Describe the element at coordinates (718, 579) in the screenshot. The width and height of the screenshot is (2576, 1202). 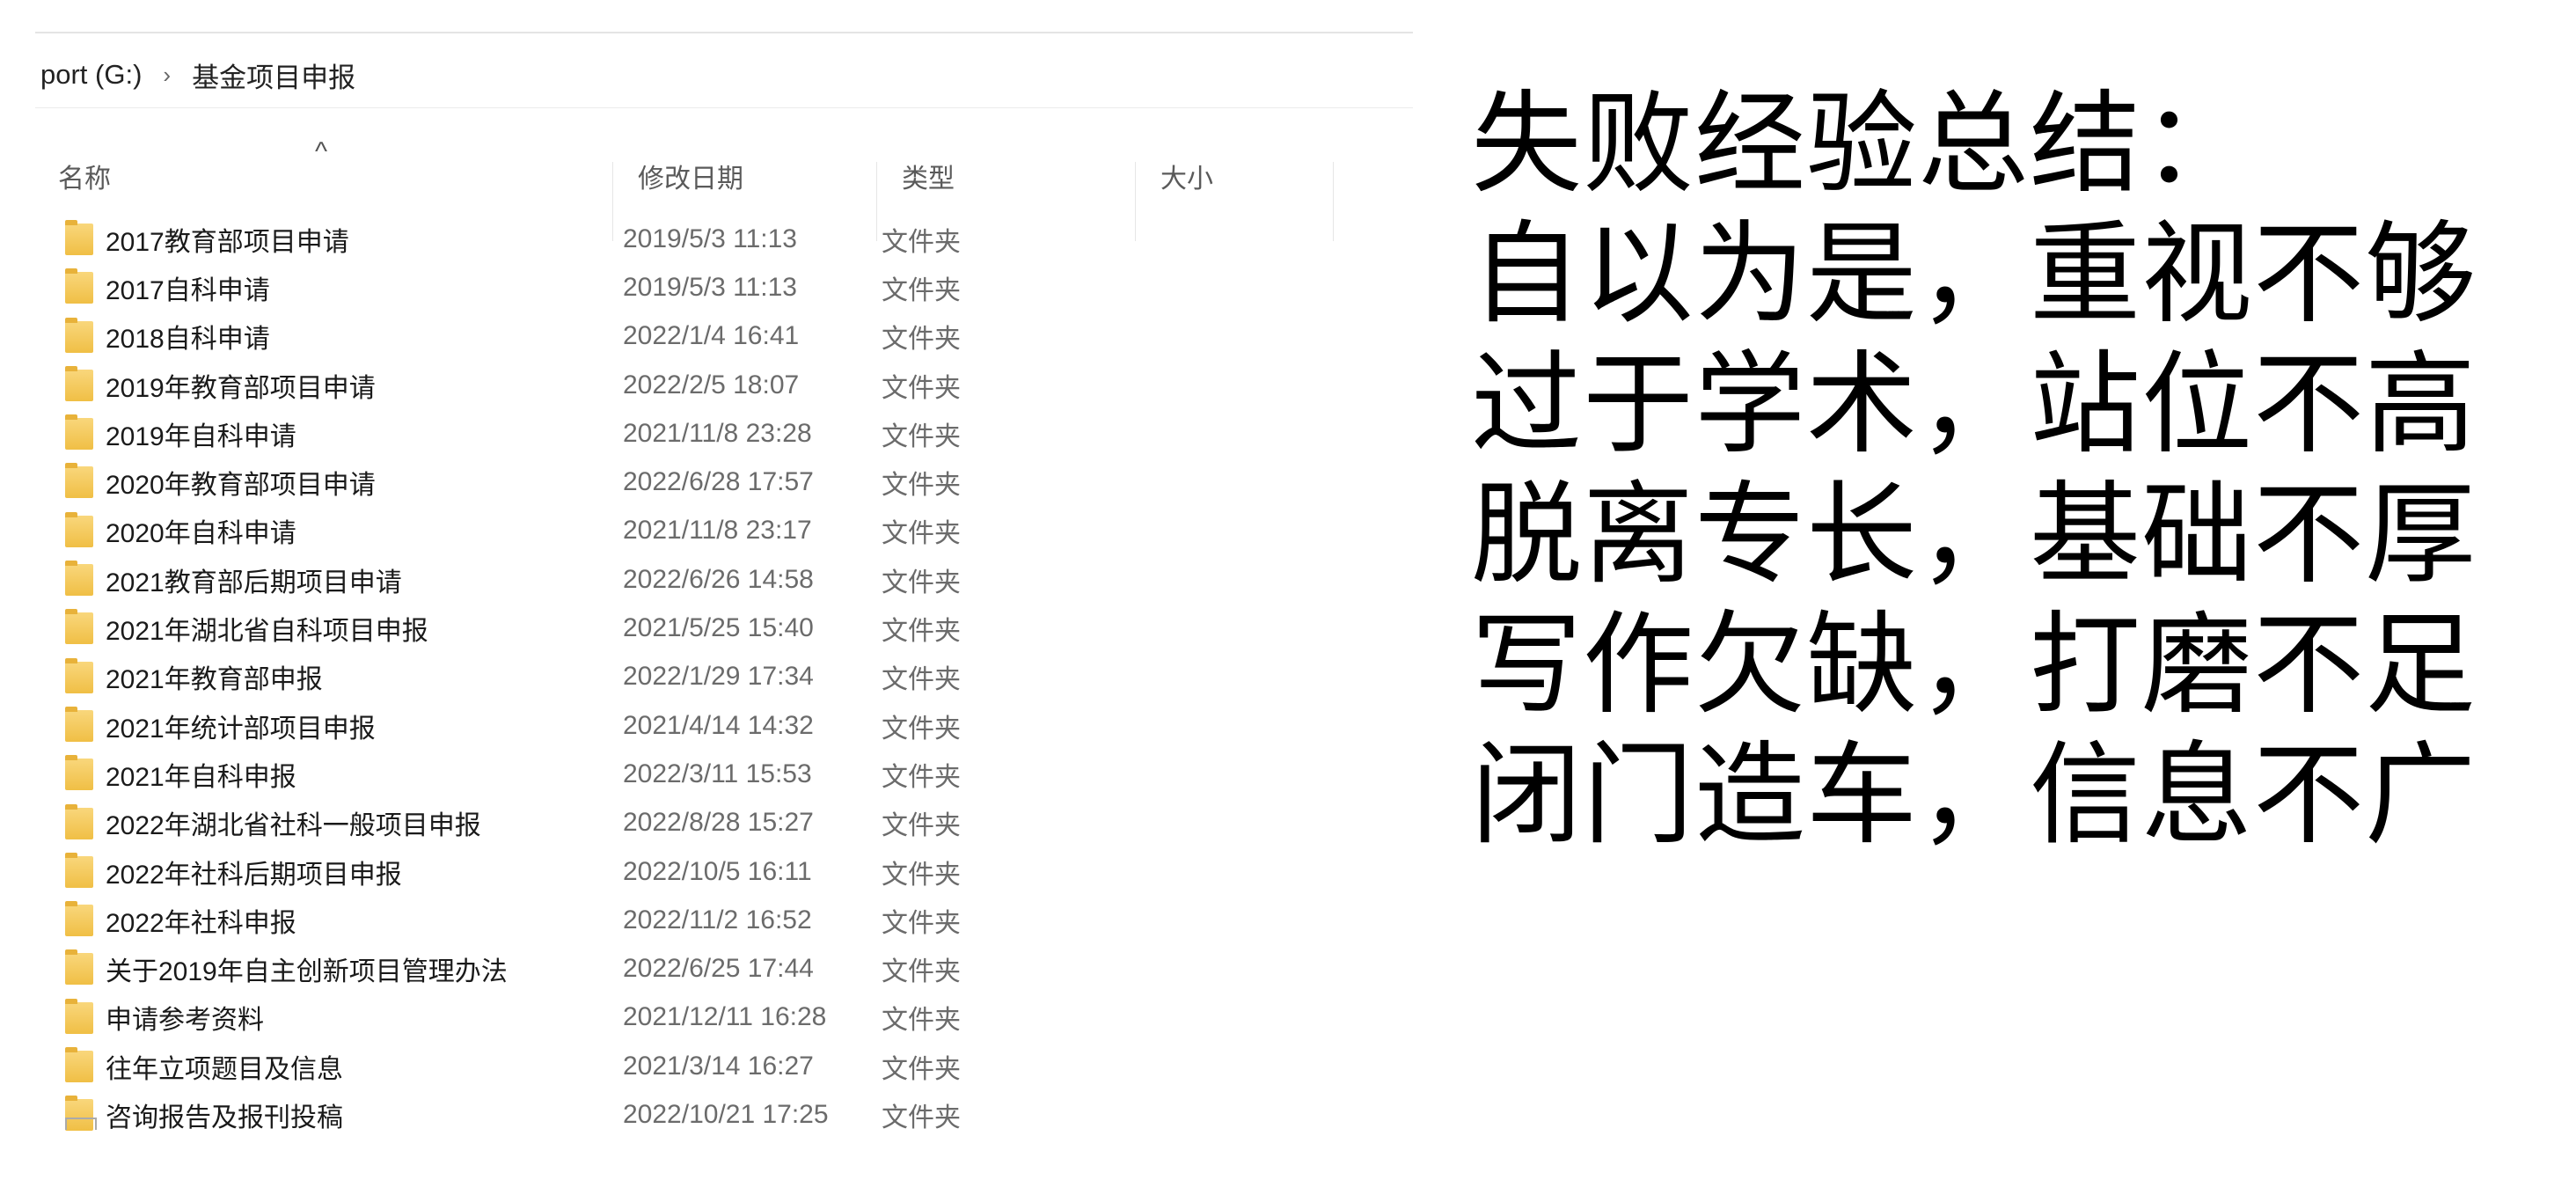
I see `file-modified-date: 2022/6/26 14:58` at that location.